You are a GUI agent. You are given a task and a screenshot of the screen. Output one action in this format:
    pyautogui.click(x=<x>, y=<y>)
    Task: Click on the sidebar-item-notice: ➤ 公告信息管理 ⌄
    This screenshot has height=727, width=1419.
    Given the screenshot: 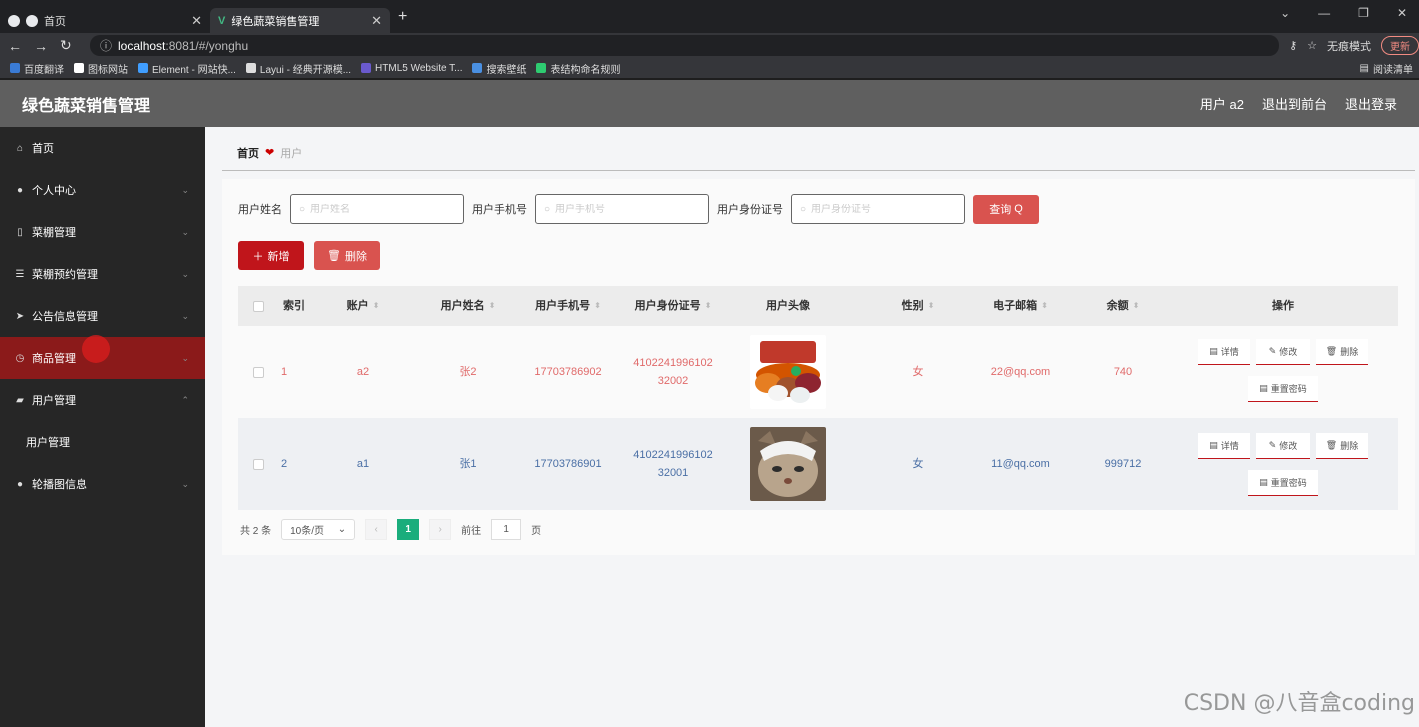 What is the action you would take?
    pyautogui.click(x=102, y=316)
    